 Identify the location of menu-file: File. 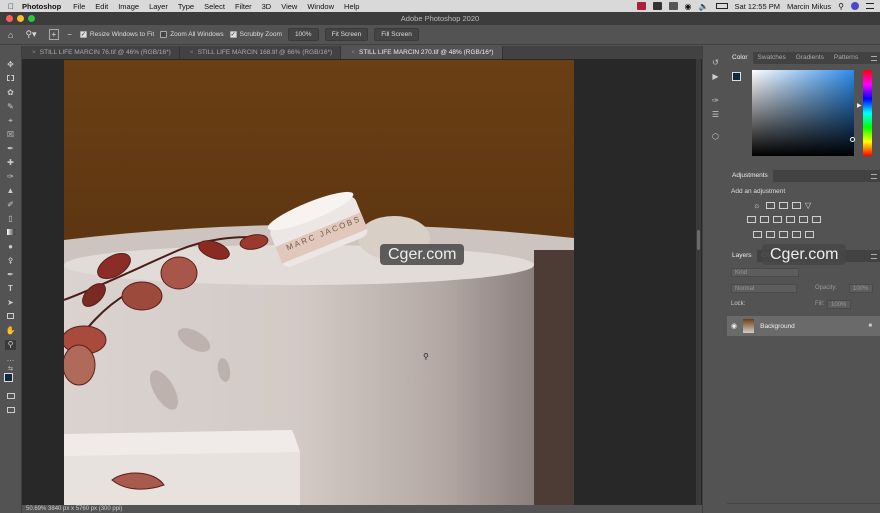
(79, 6).